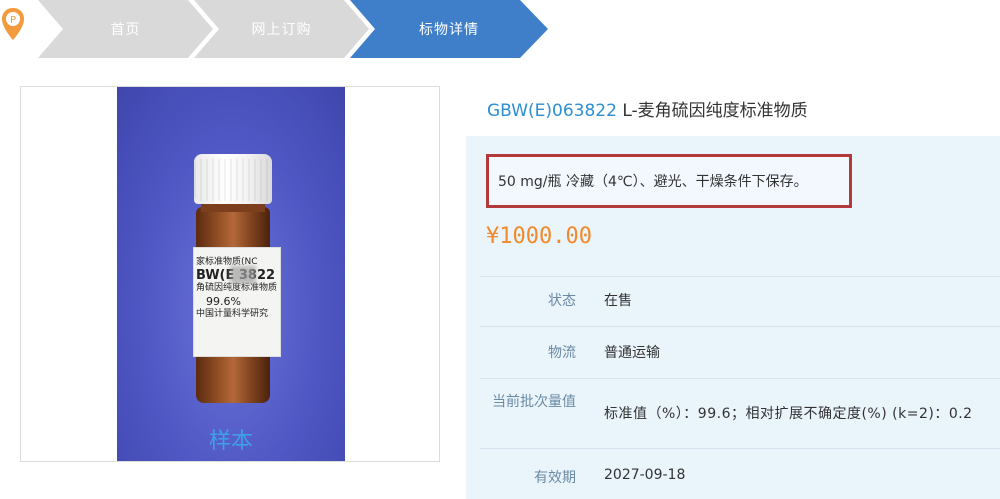 Image resolution: width=1000 pixels, height=499 pixels. I want to click on breadcrumb-label: 首页, so click(125, 30).